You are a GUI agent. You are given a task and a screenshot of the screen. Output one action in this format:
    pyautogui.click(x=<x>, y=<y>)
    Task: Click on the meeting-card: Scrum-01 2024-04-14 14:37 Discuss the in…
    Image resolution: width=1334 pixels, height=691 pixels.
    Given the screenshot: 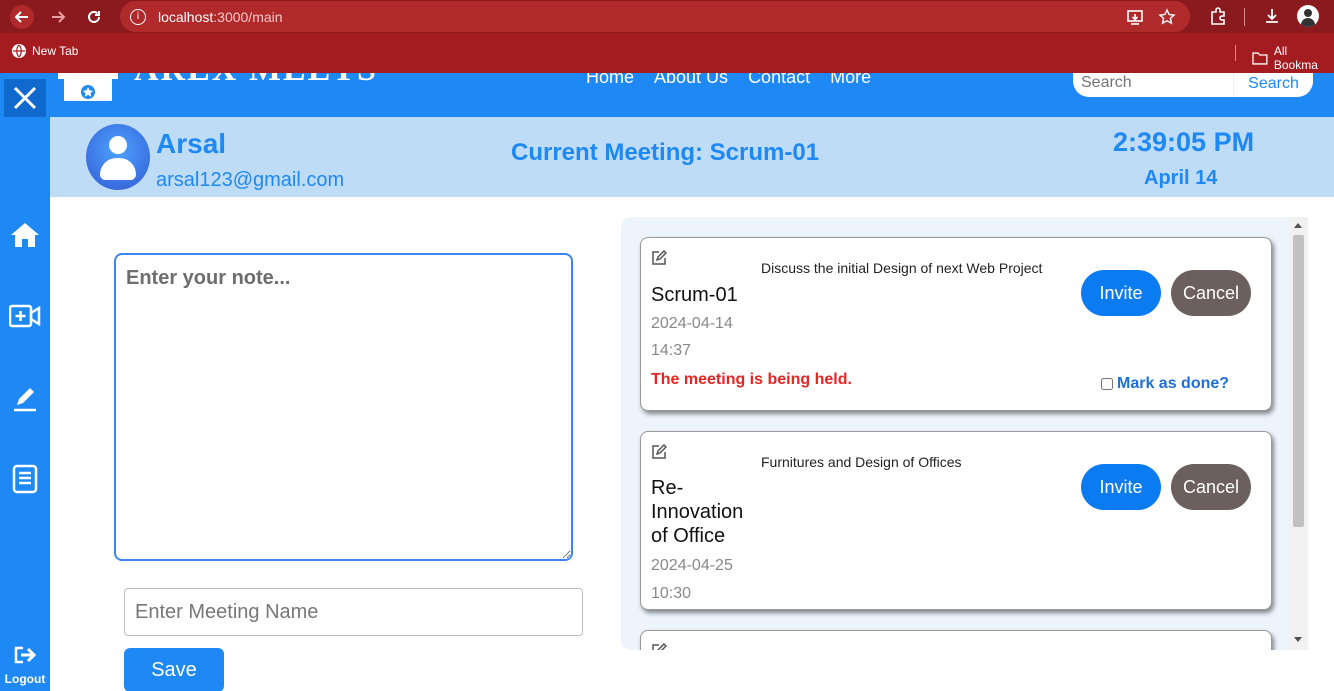 What is the action you would take?
    pyautogui.click(x=956, y=324)
    